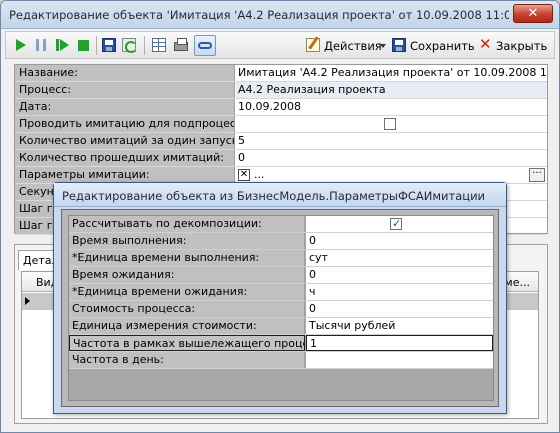  Describe the element at coordinates (125, 73) in the screenshot. I see `property-label: Название:` at that location.